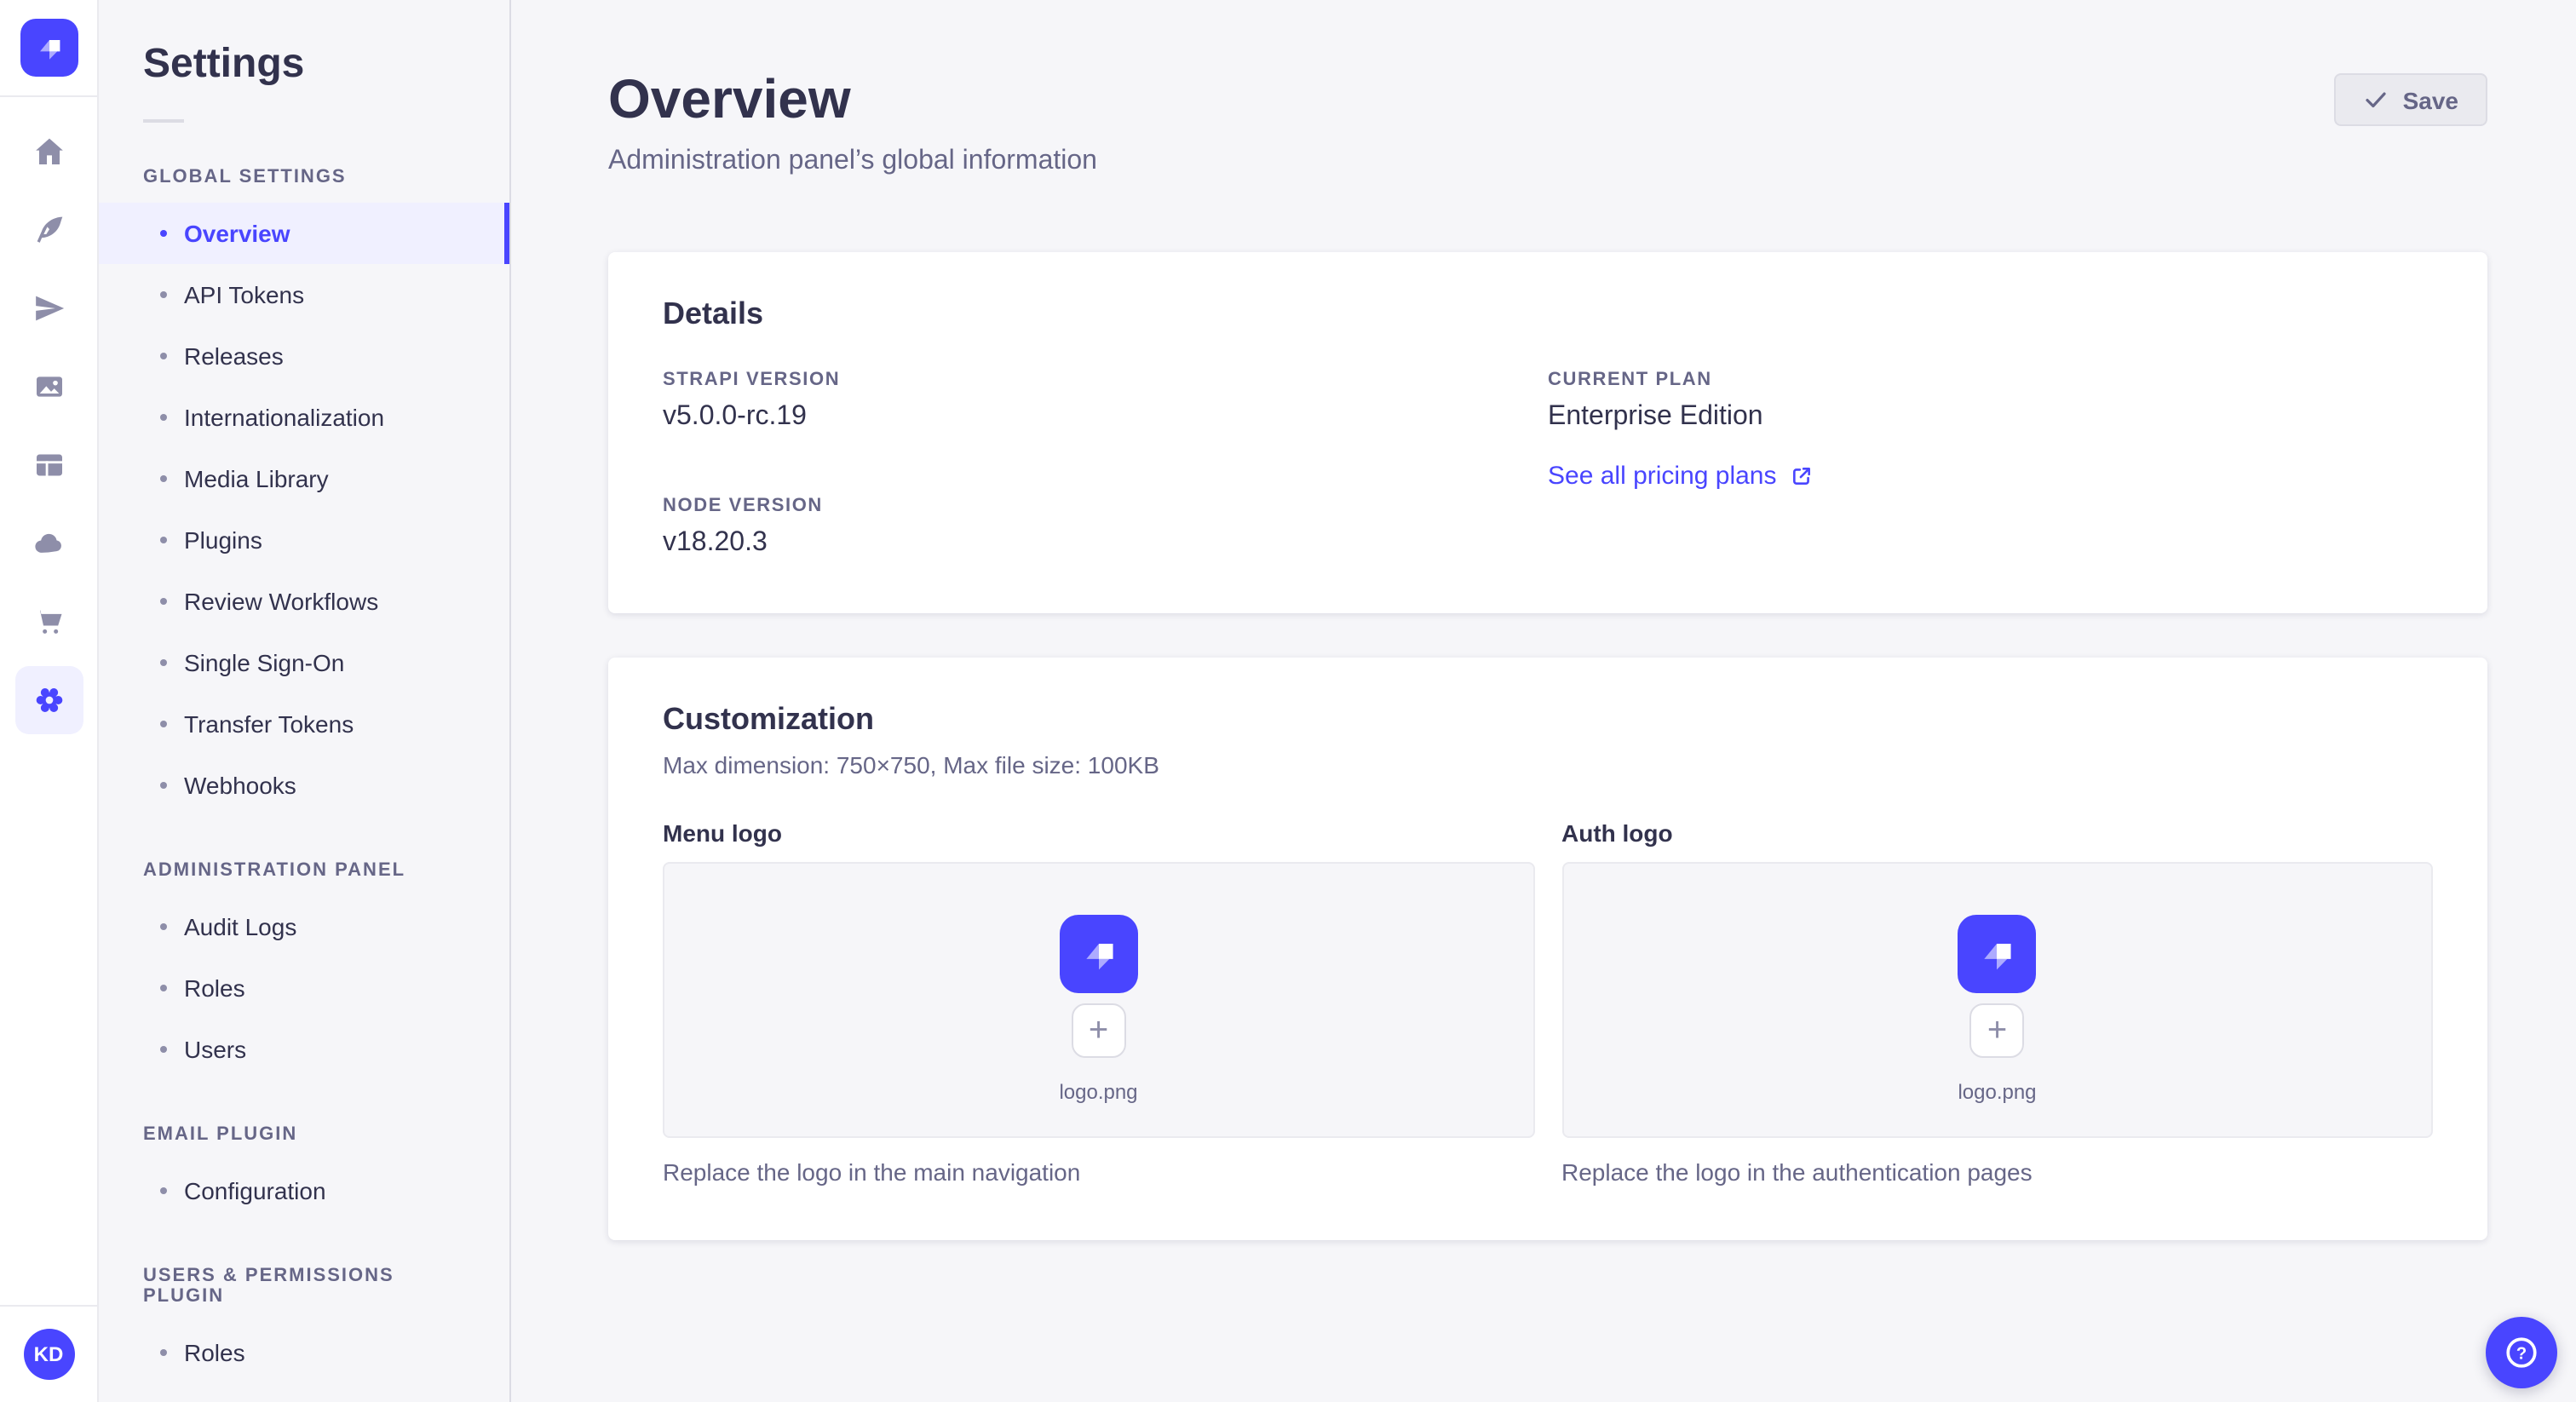 Image resolution: width=2576 pixels, height=1402 pixels. I want to click on sidebar-item-up-providers: Providers, so click(304, 1392).